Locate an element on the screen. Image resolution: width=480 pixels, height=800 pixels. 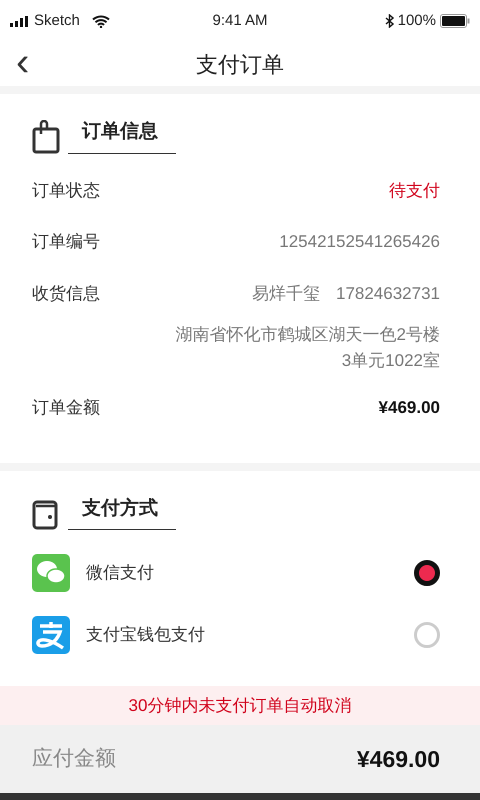
total-label: 应付金额 is located at coordinates (74, 759).